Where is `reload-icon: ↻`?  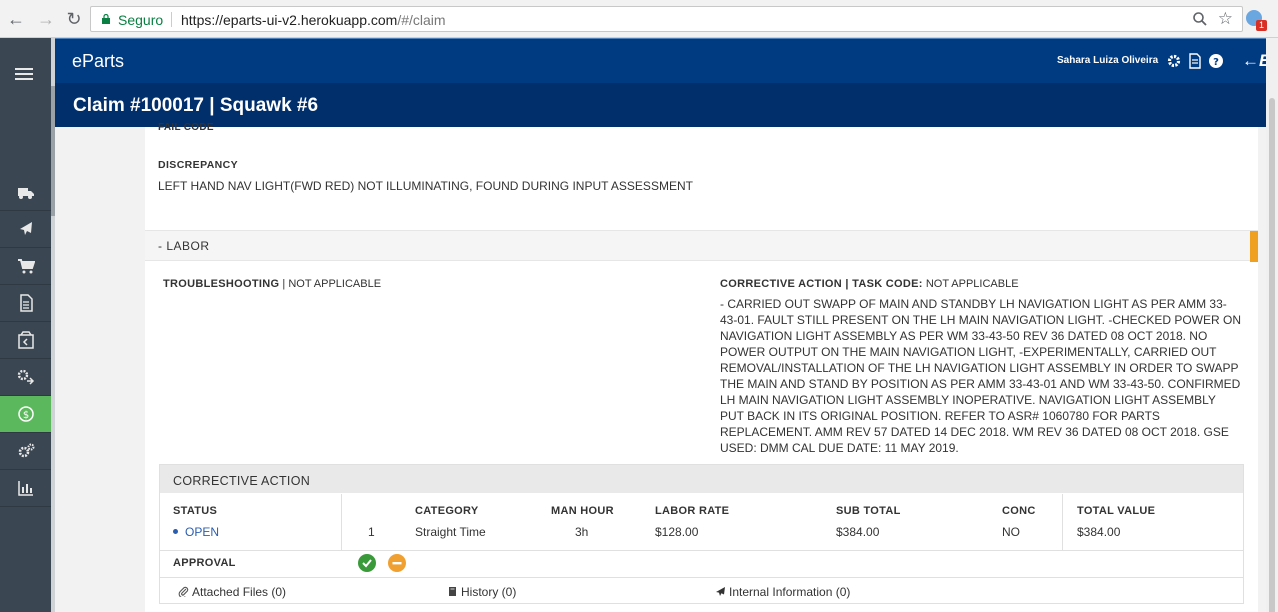
reload-icon: ↻ is located at coordinates (74, 19).